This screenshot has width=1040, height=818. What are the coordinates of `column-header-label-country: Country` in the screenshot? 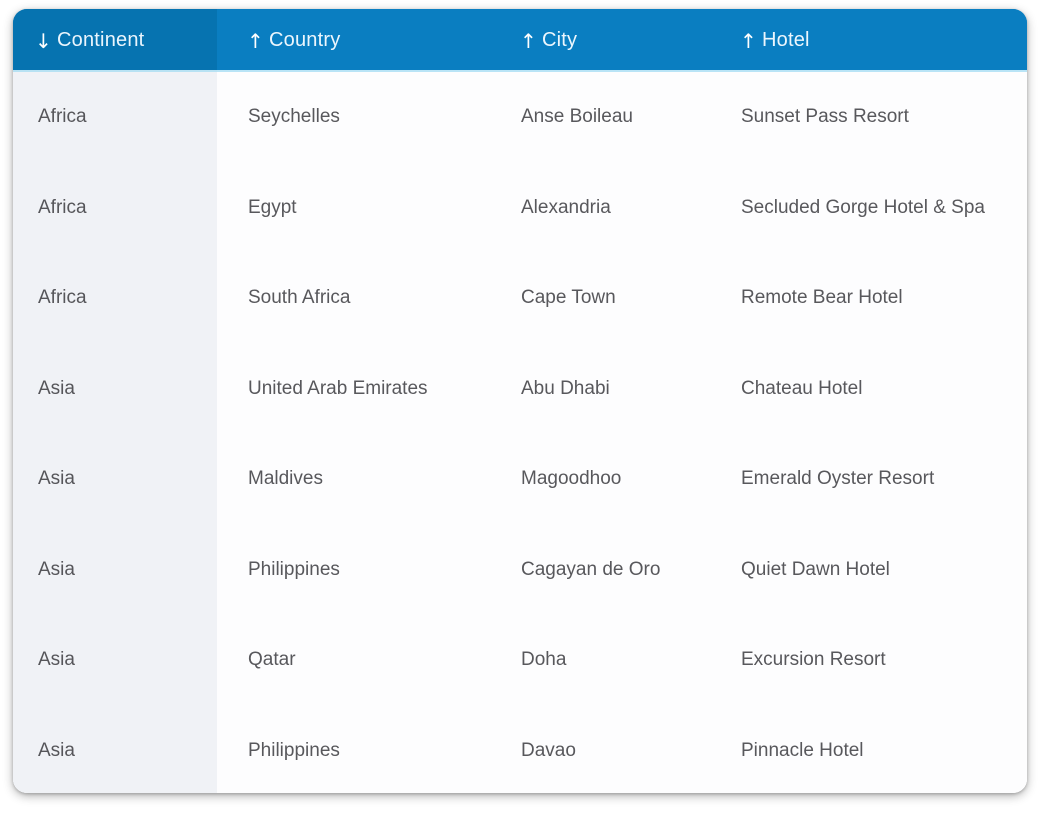 It's located at (305, 40).